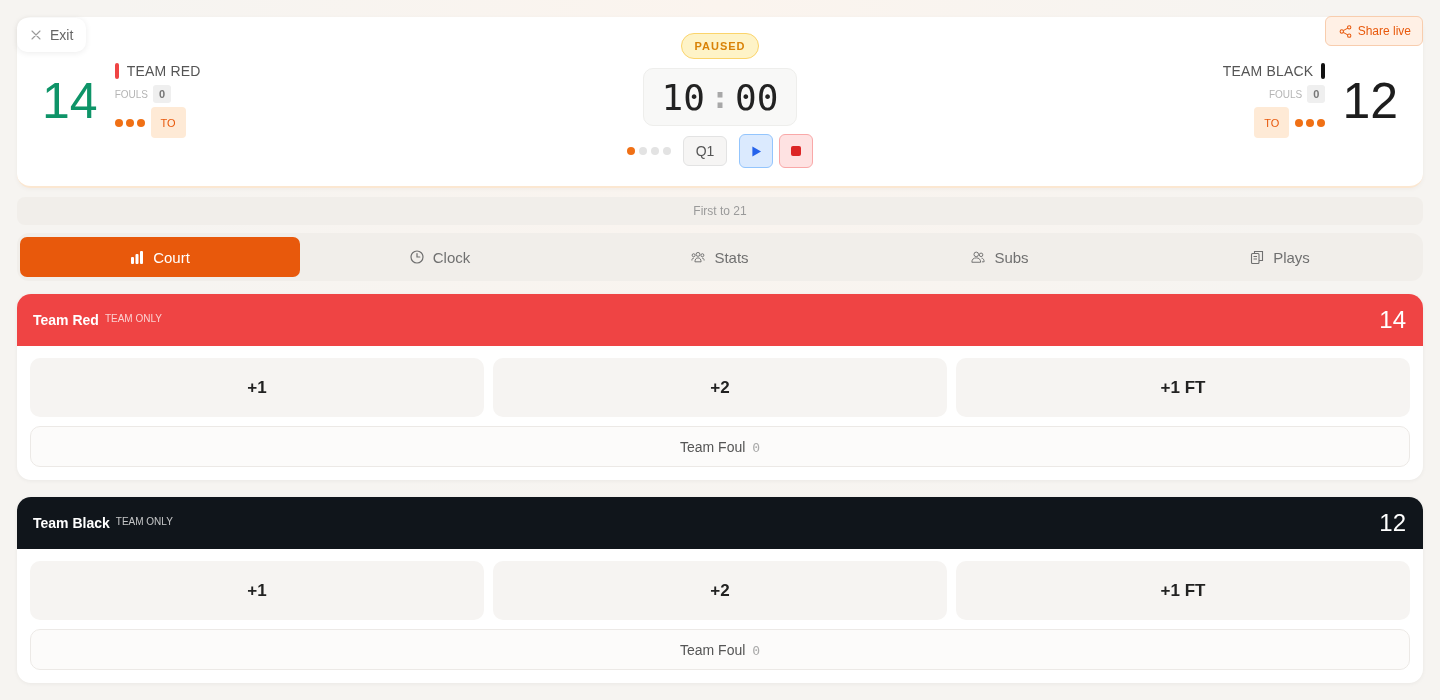 The height and width of the screenshot is (700, 1440). What do you see at coordinates (978, 257) in the screenshot?
I see `users-icon` at bounding box center [978, 257].